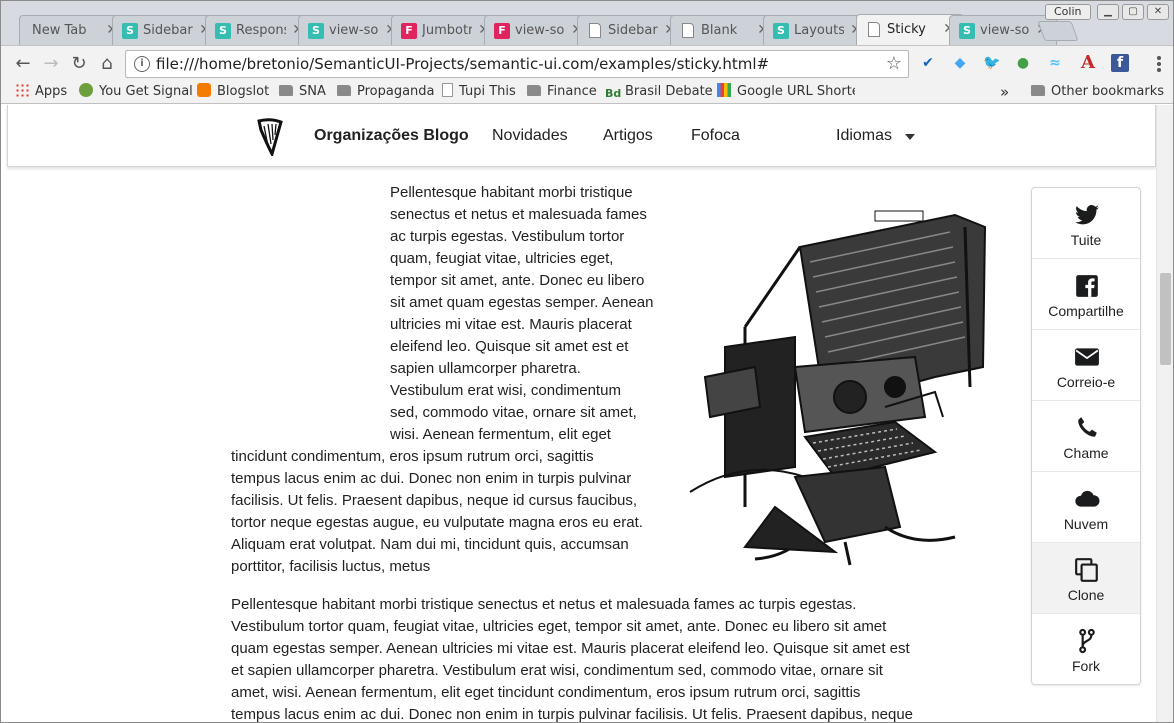 The image size is (1174, 723). I want to click on bookmark-star-icon: ☆, so click(894, 63).